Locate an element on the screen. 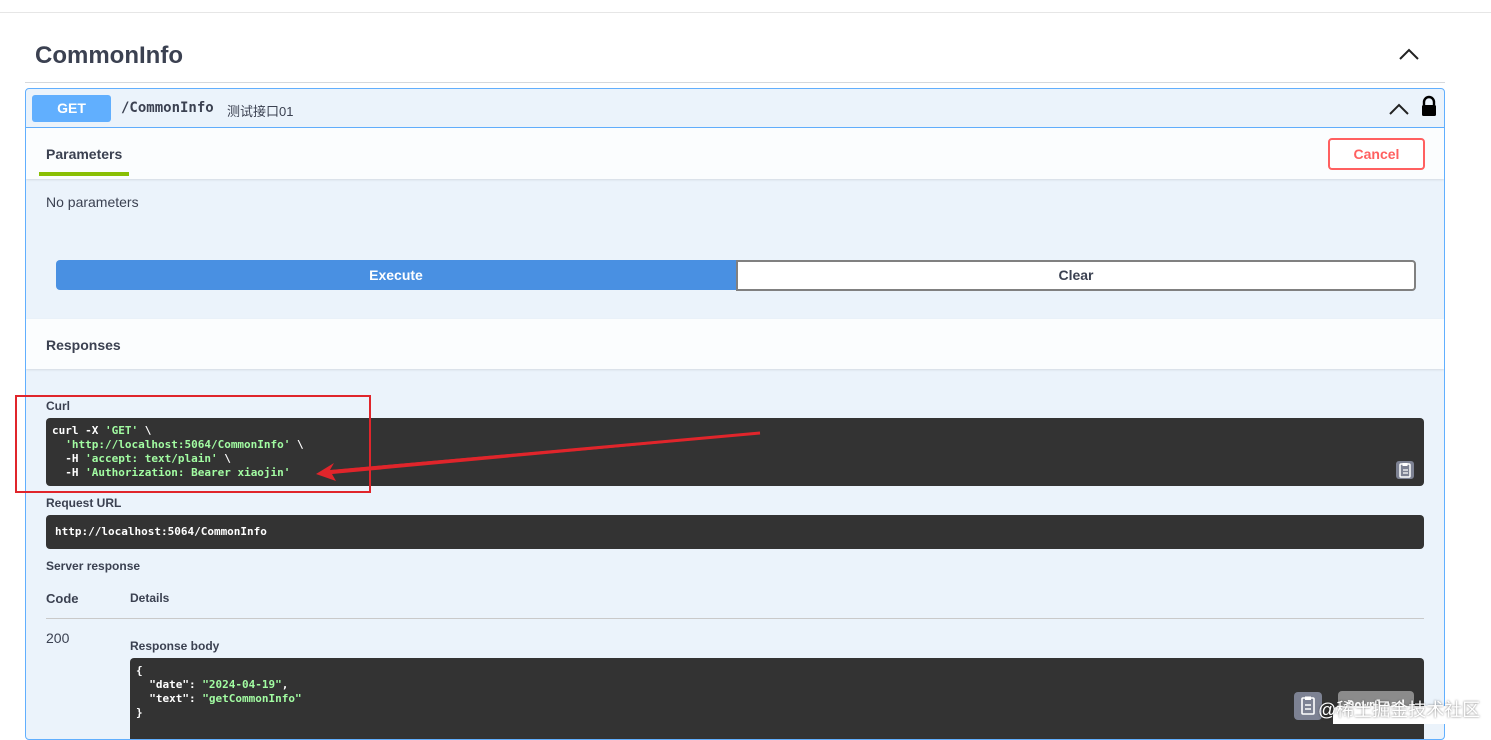  clear-button: Clear is located at coordinates (1076, 275).